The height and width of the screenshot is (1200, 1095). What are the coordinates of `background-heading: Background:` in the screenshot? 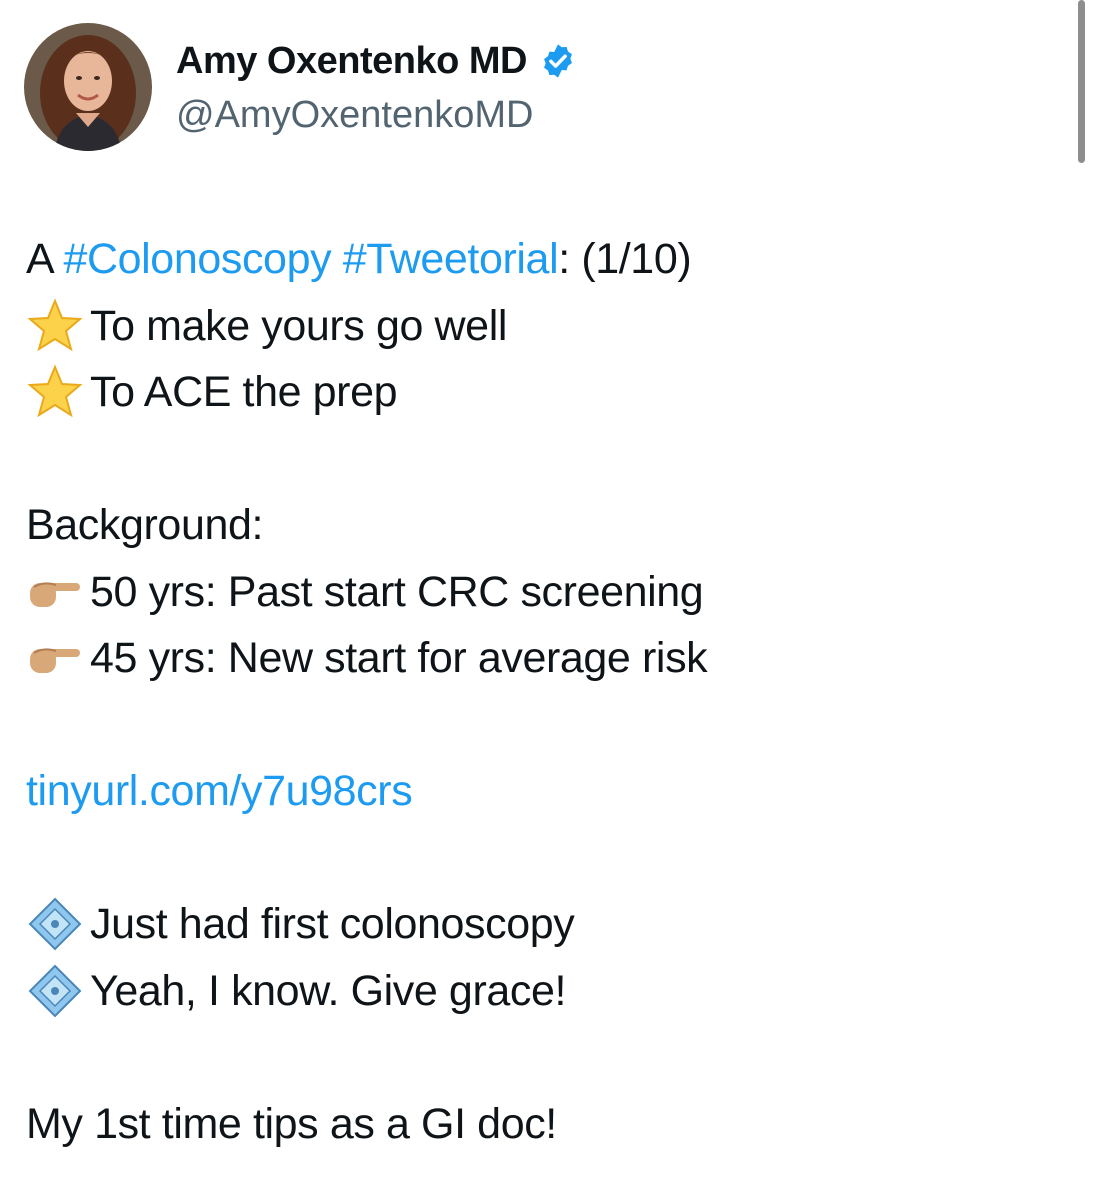 It's located at (145, 525).